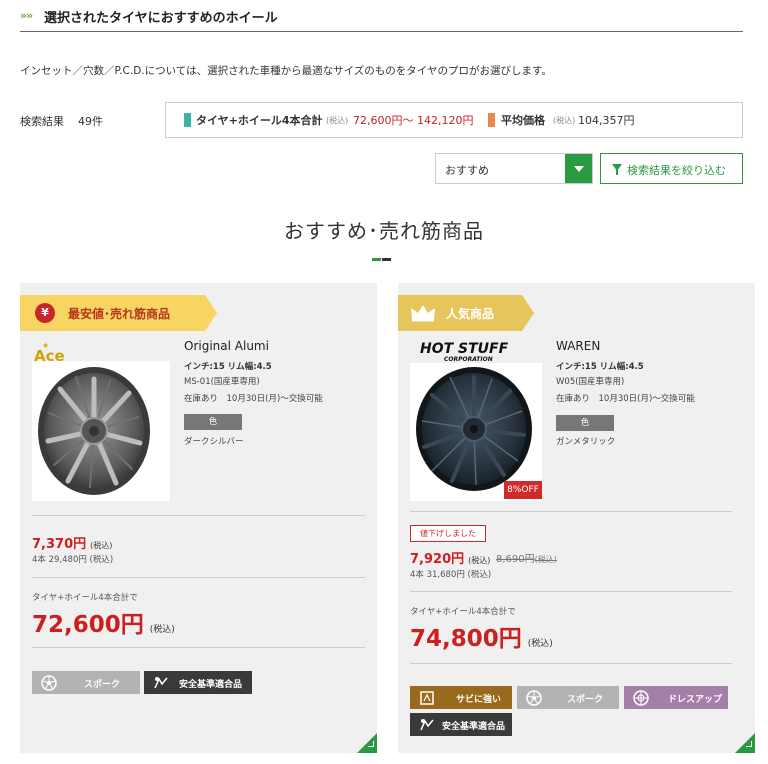 This screenshot has height=764, width=768. I want to click on unit-price: 7,920円 (税込), so click(450, 559).